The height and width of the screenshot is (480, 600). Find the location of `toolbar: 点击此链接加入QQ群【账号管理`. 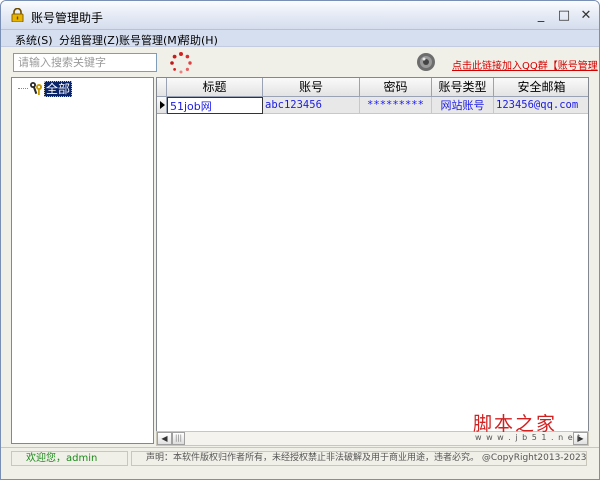

toolbar: 点击此链接加入QQ群【账号管理 is located at coordinates (300, 62).